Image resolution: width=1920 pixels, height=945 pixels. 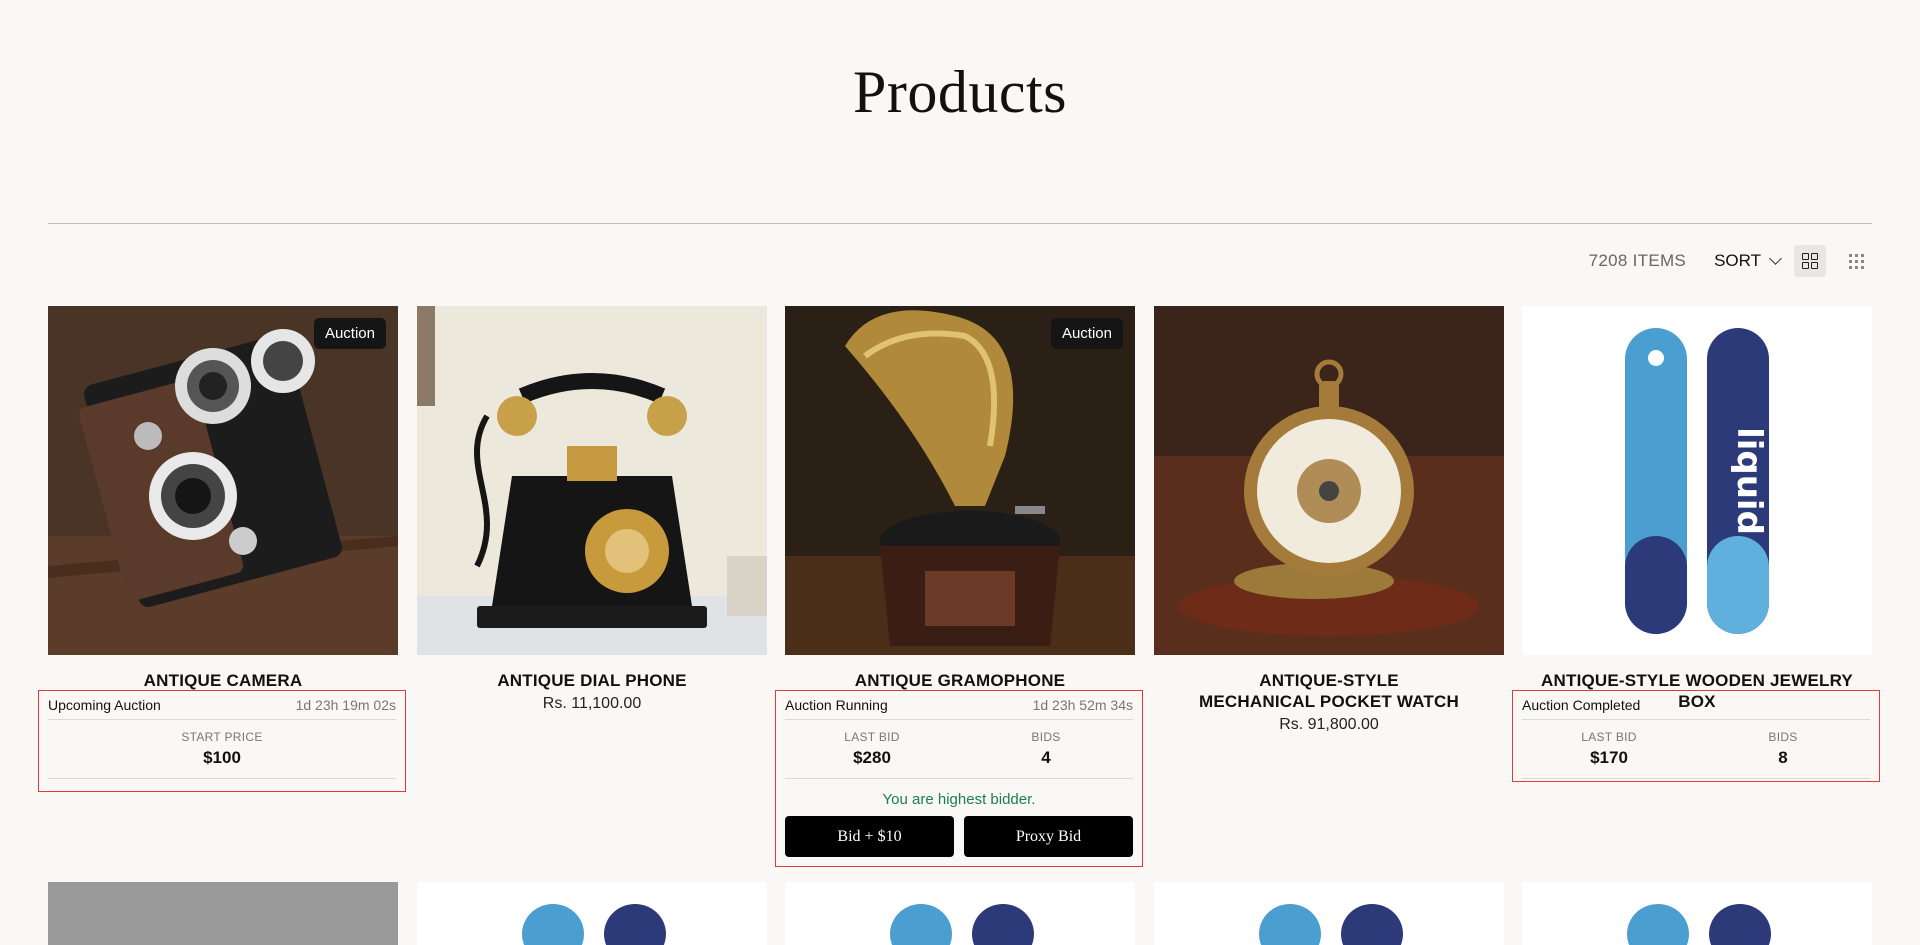 I want to click on stat-value: $170, so click(x=1609, y=757).